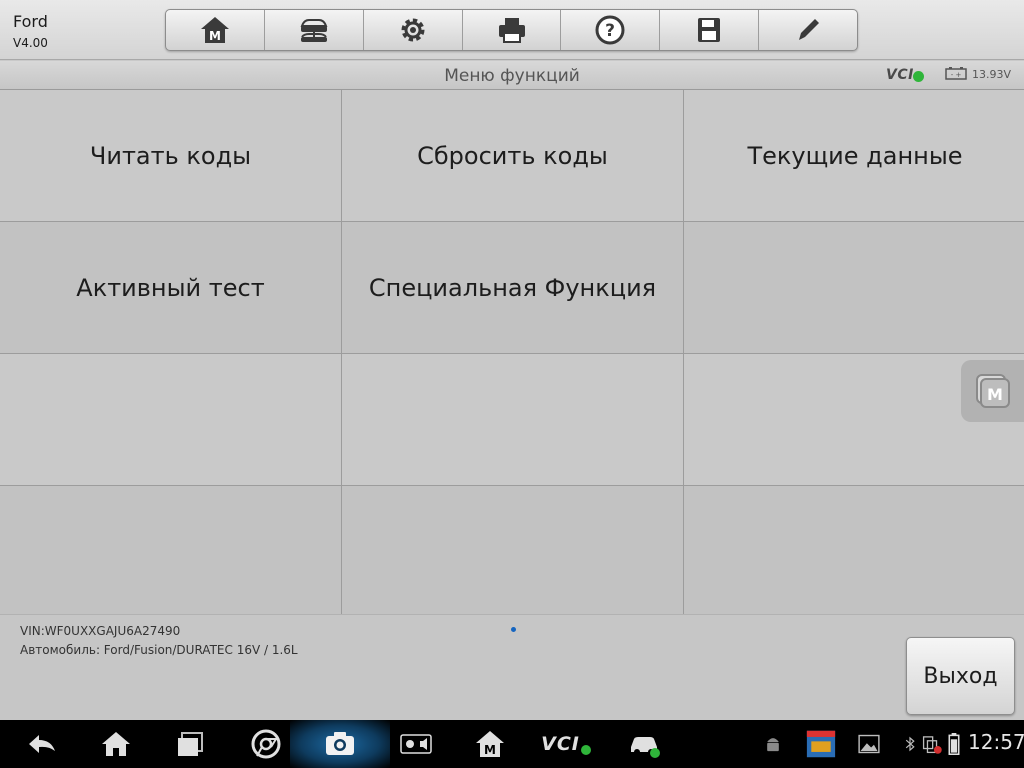 This screenshot has width=1024, height=768. I want to click on back-arrow-icon, so click(42, 744).